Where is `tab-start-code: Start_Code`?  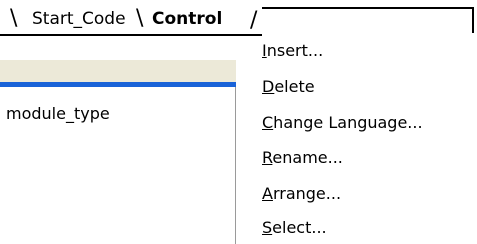 tab-start-code: Start_Code is located at coordinates (79, 19).